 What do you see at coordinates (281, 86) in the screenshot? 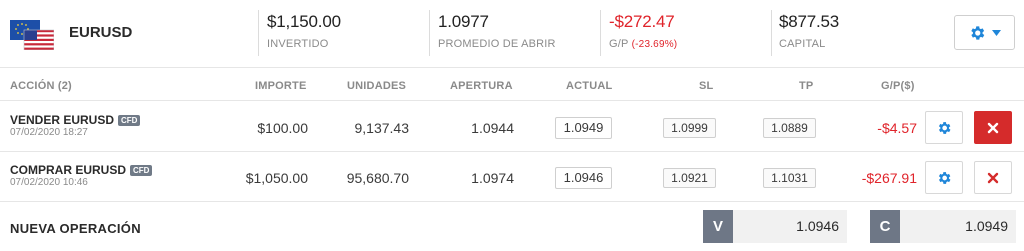
I see `col-amount: IMPORTE` at bounding box center [281, 86].